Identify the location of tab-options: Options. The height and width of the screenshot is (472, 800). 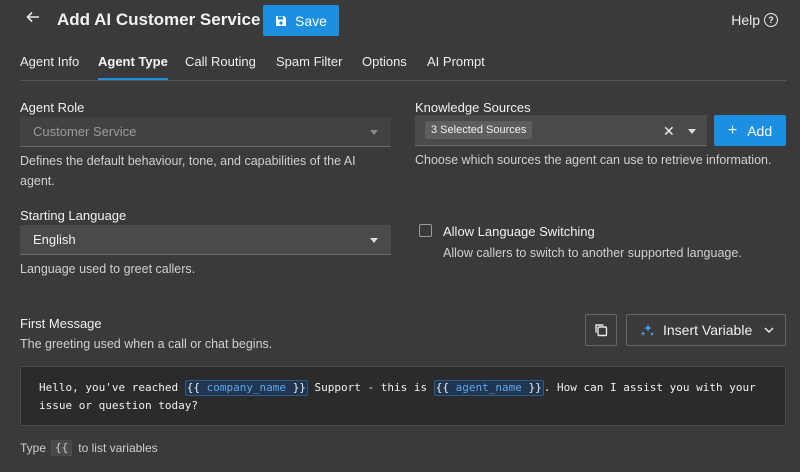
(384, 61).